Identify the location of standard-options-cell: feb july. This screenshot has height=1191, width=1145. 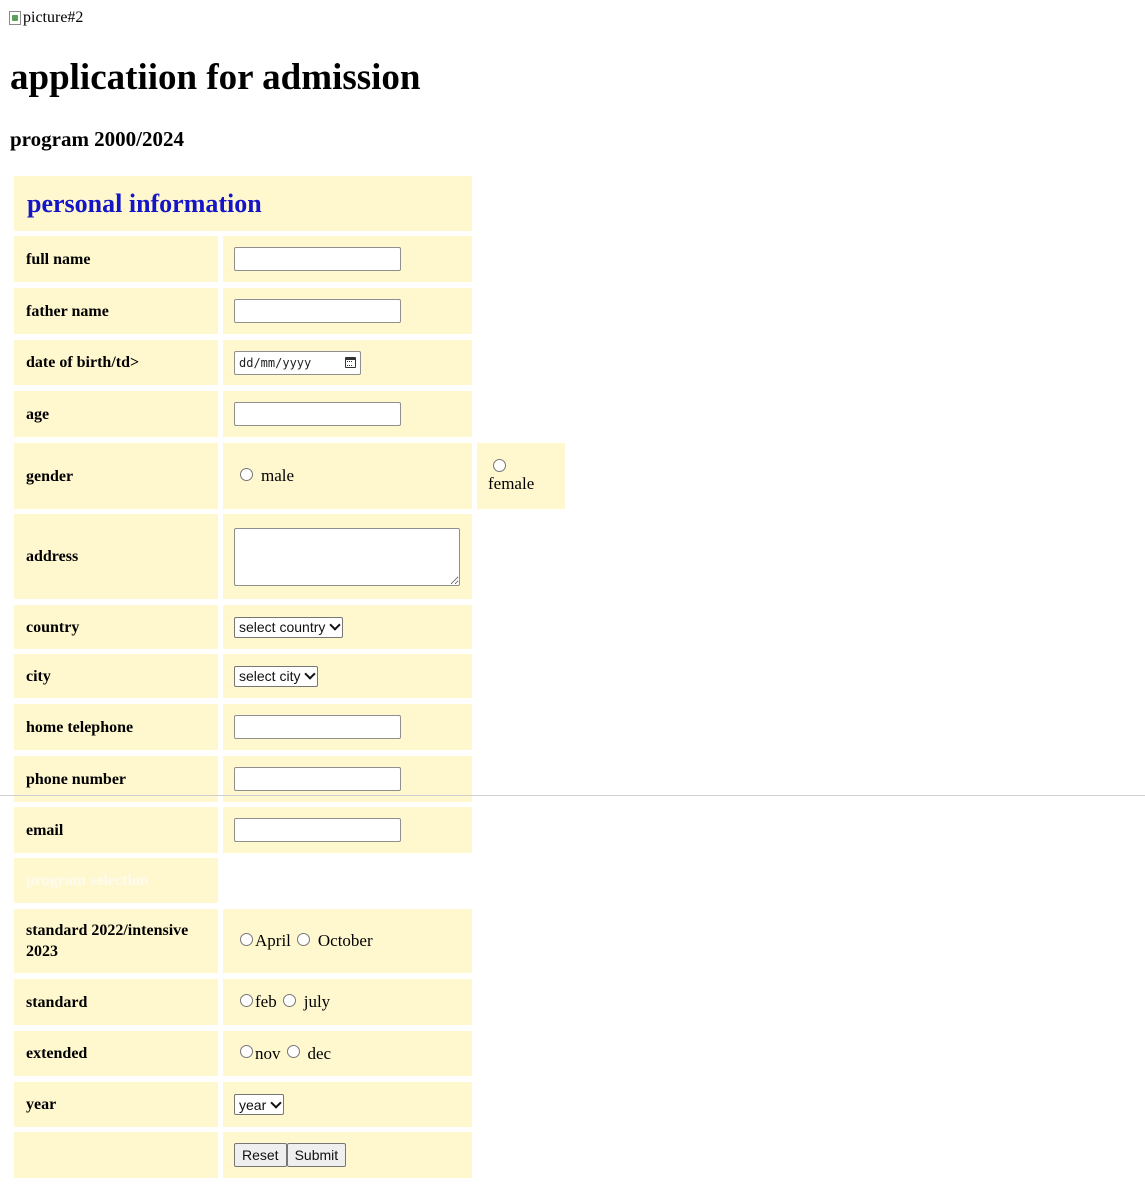
(347, 1002).